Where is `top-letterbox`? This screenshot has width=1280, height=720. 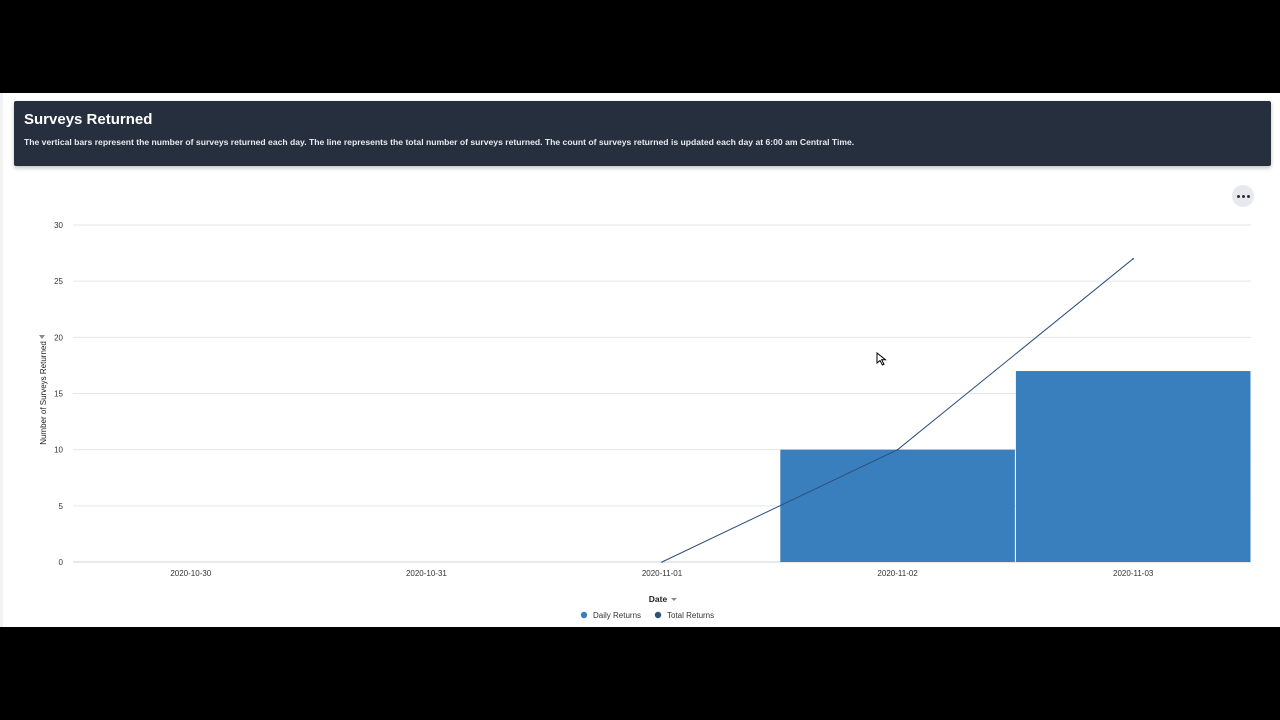 top-letterbox is located at coordinates (640, 46).